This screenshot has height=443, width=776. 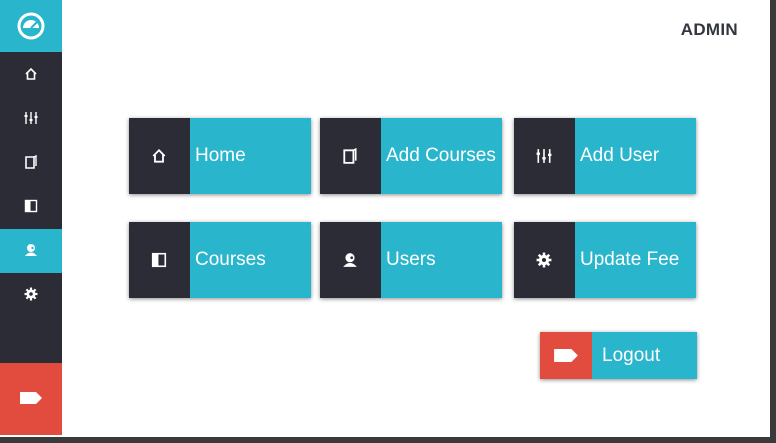 I want to click on tile-label: Courses, so click(x=250, y=260).